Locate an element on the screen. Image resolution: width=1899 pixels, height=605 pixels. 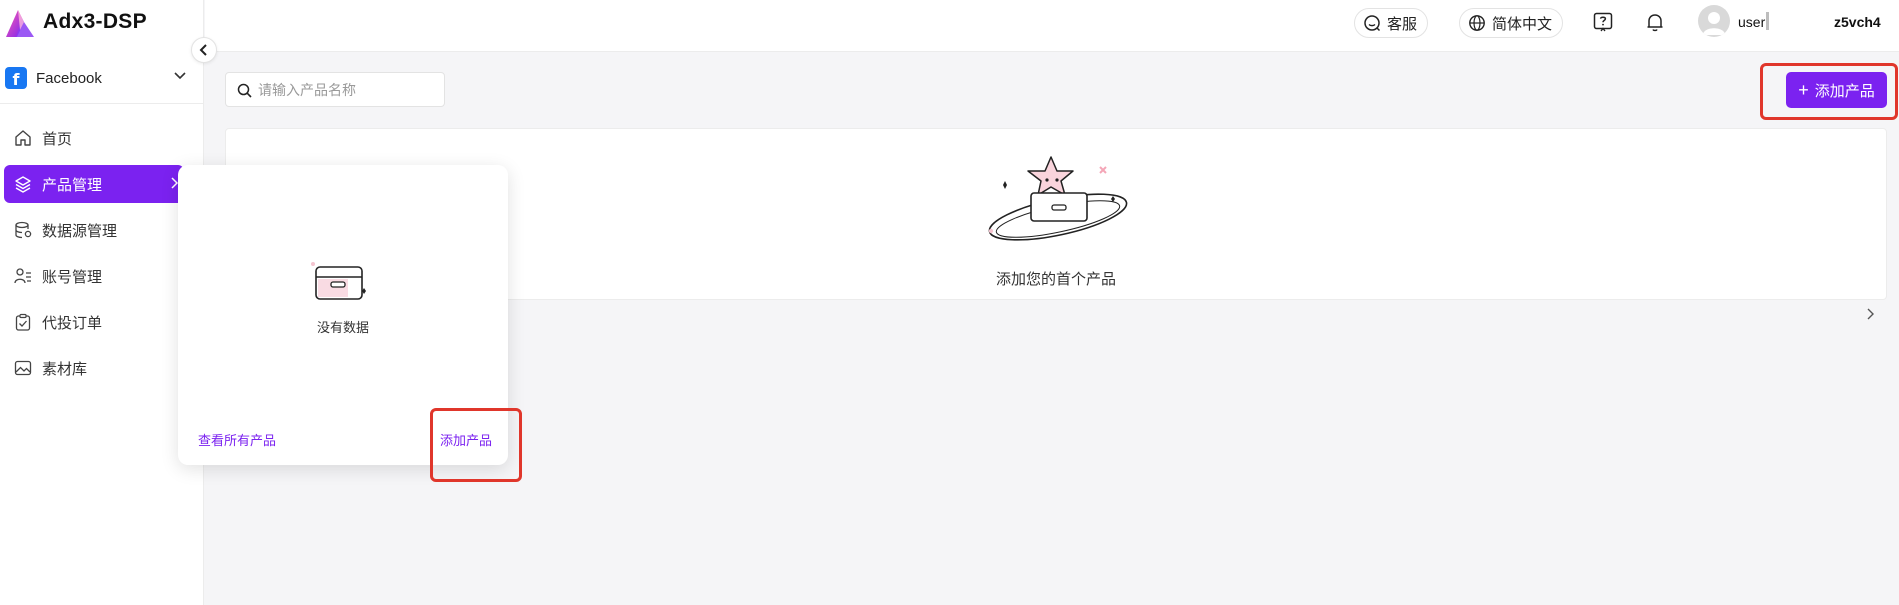
account-id: z5vch4 is located at coordinates (1857, 22).